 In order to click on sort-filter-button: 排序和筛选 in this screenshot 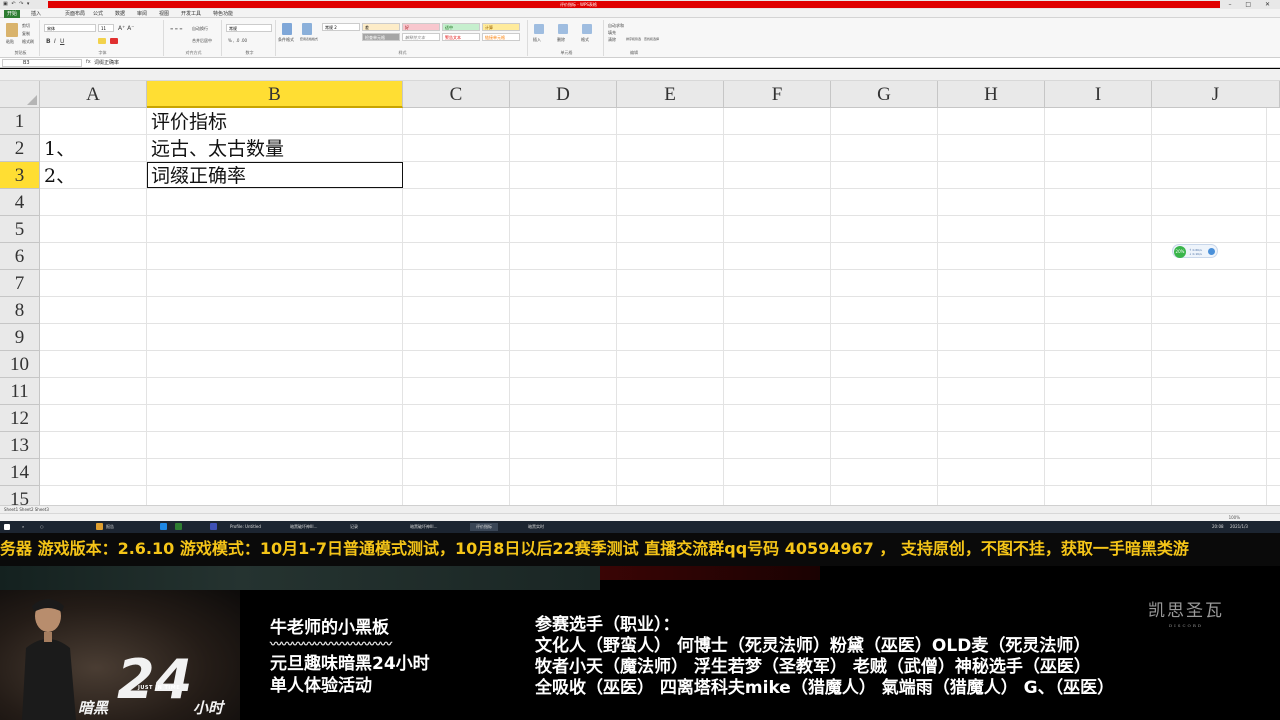, I will do `click(633, 39)`.